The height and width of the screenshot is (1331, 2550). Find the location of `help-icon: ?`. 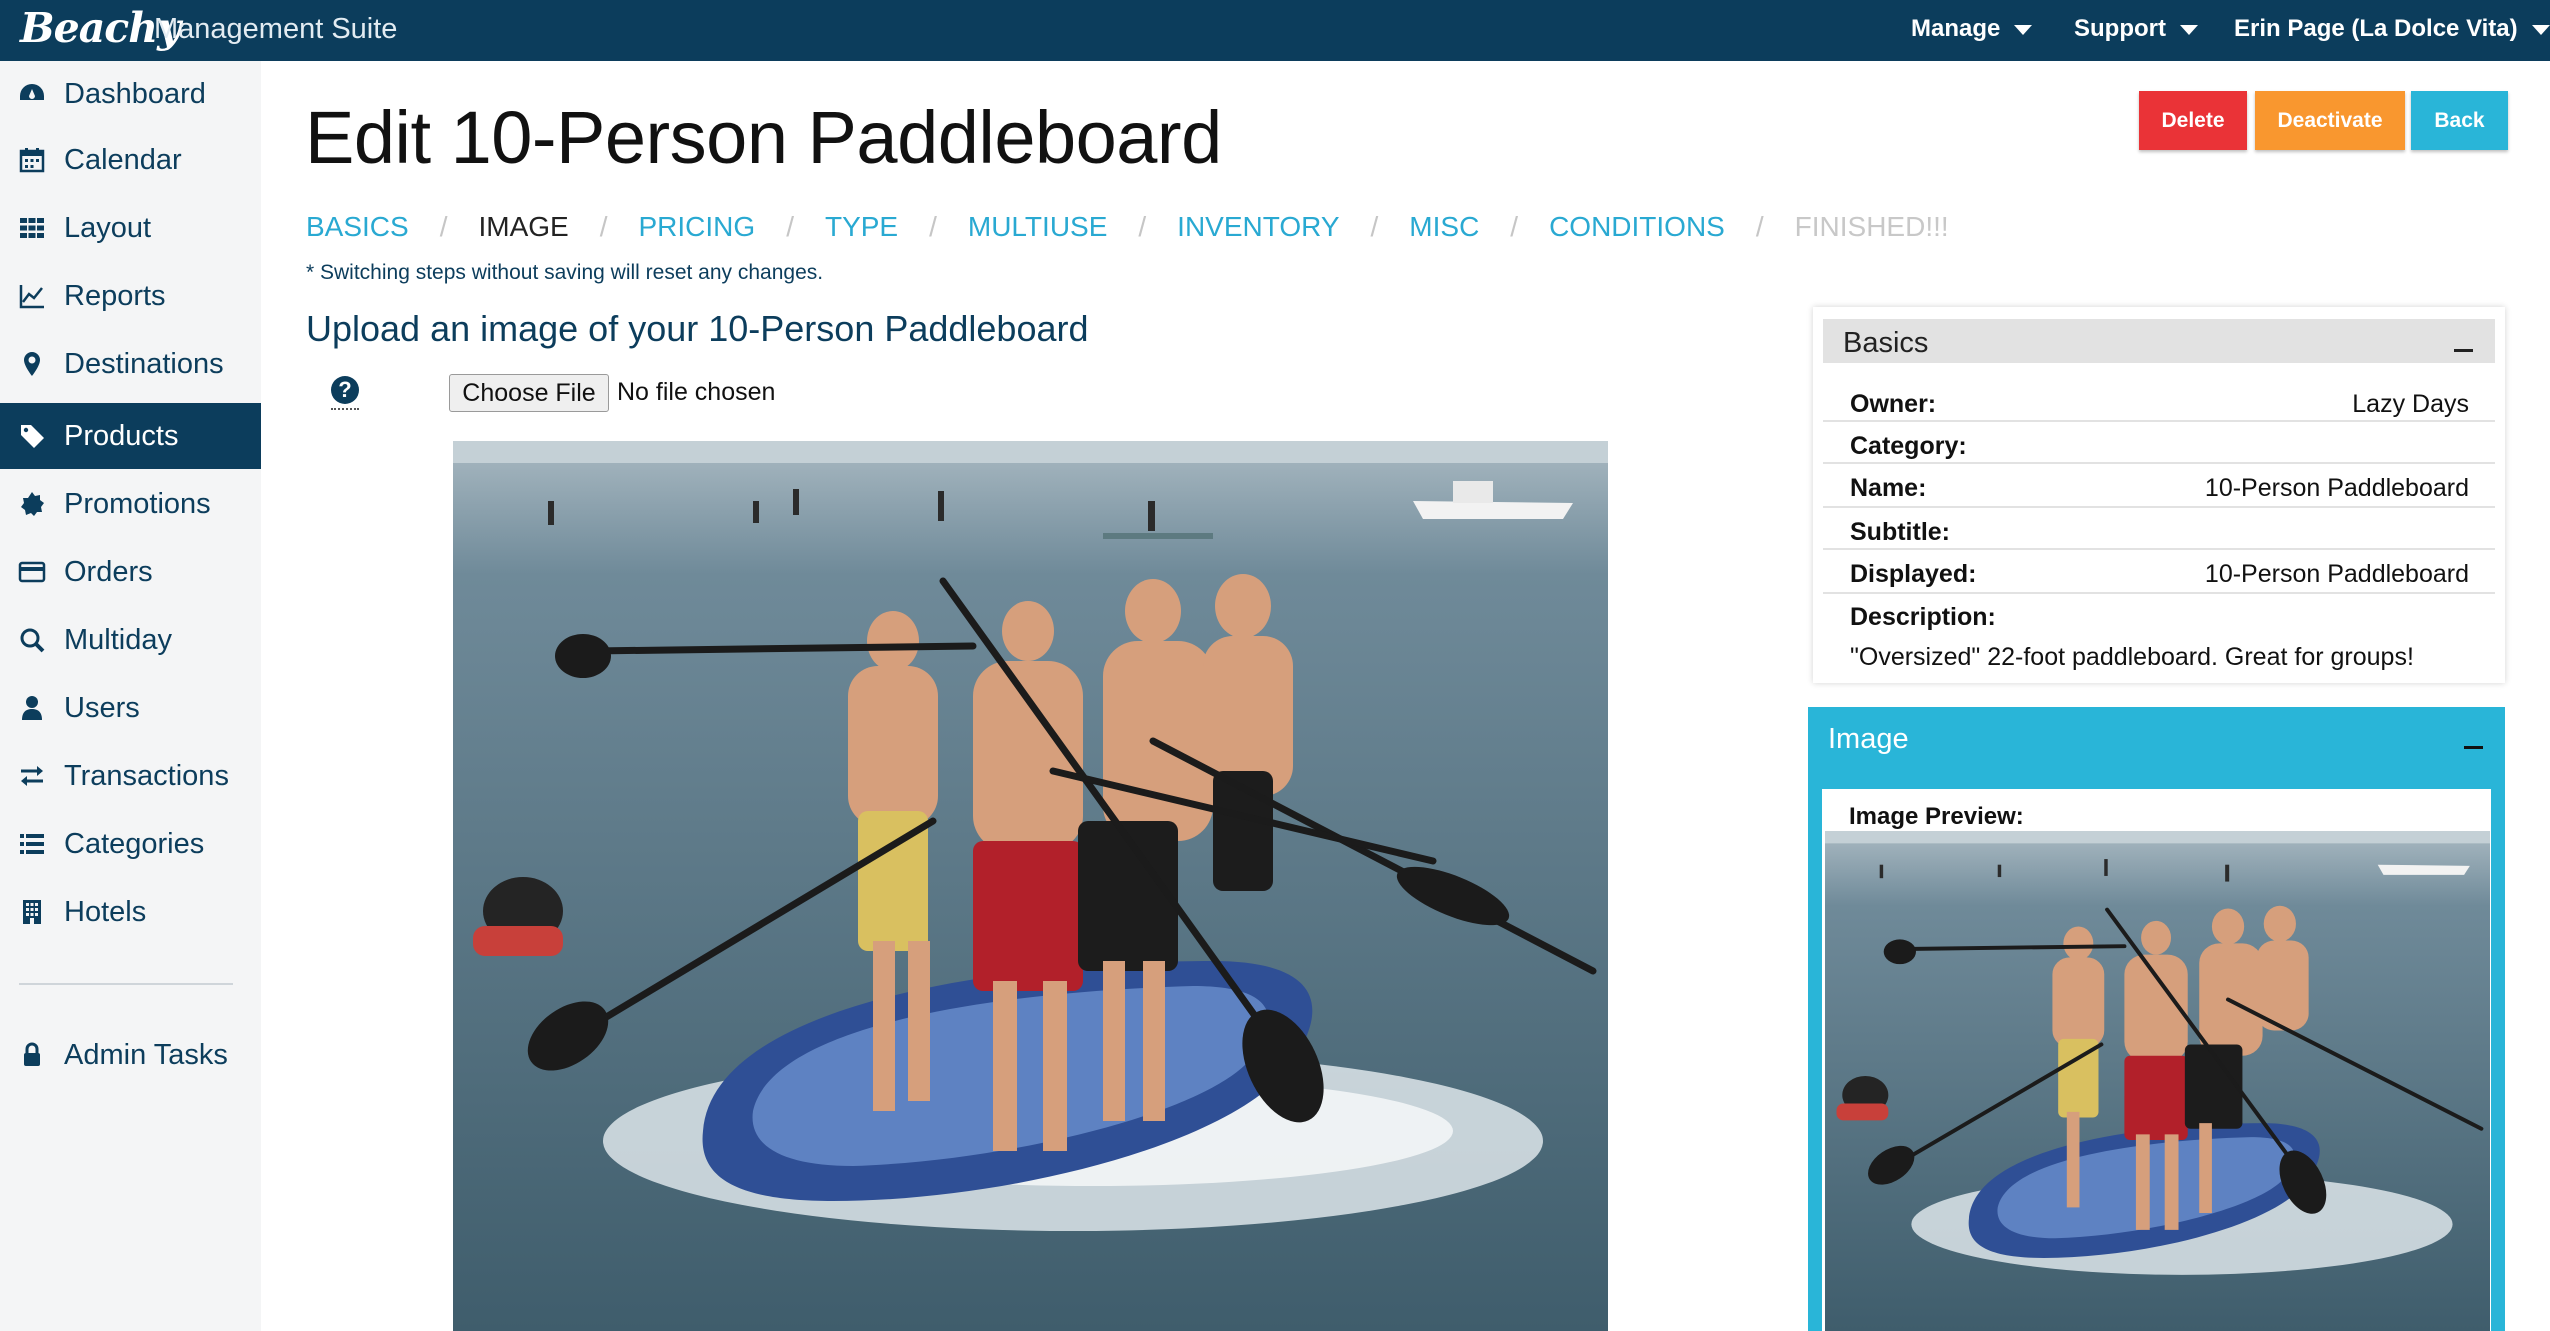

help-icon: ? is located at coordinates (345, 390).